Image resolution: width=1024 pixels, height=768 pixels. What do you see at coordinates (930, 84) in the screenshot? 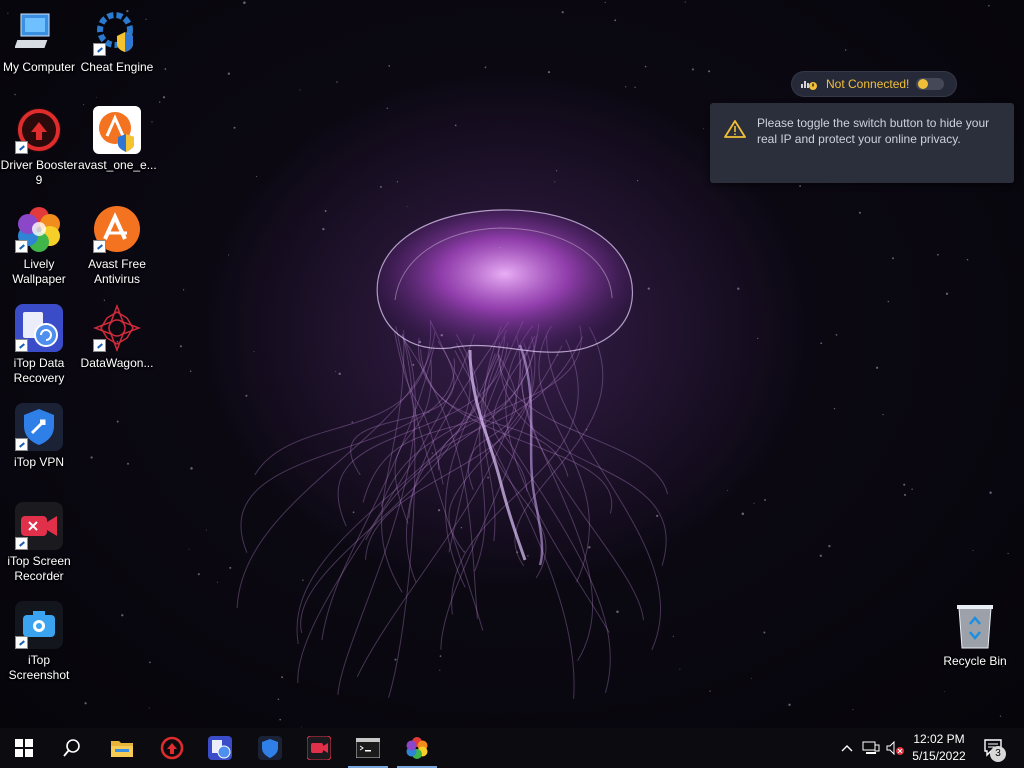
I see `vpn-connect-toggle` at bounding box center [930, 84].